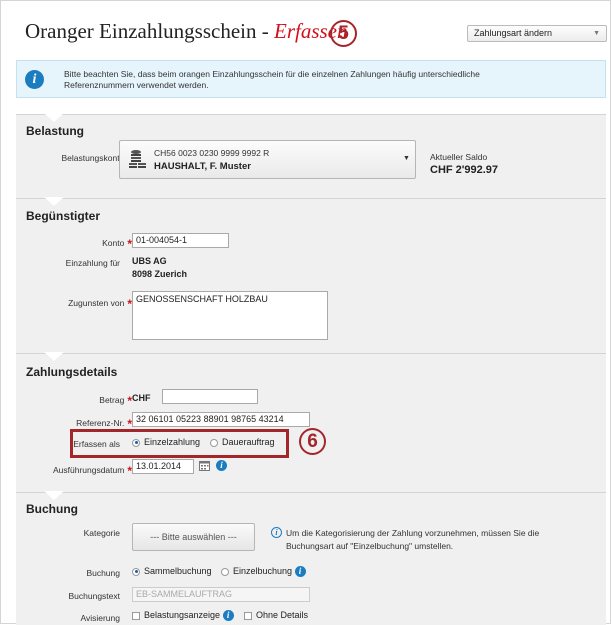 This screenshot has width=611, height=625. I want to click on checkbox-ohne-details-label: Ohne Details, so click(282, 615).